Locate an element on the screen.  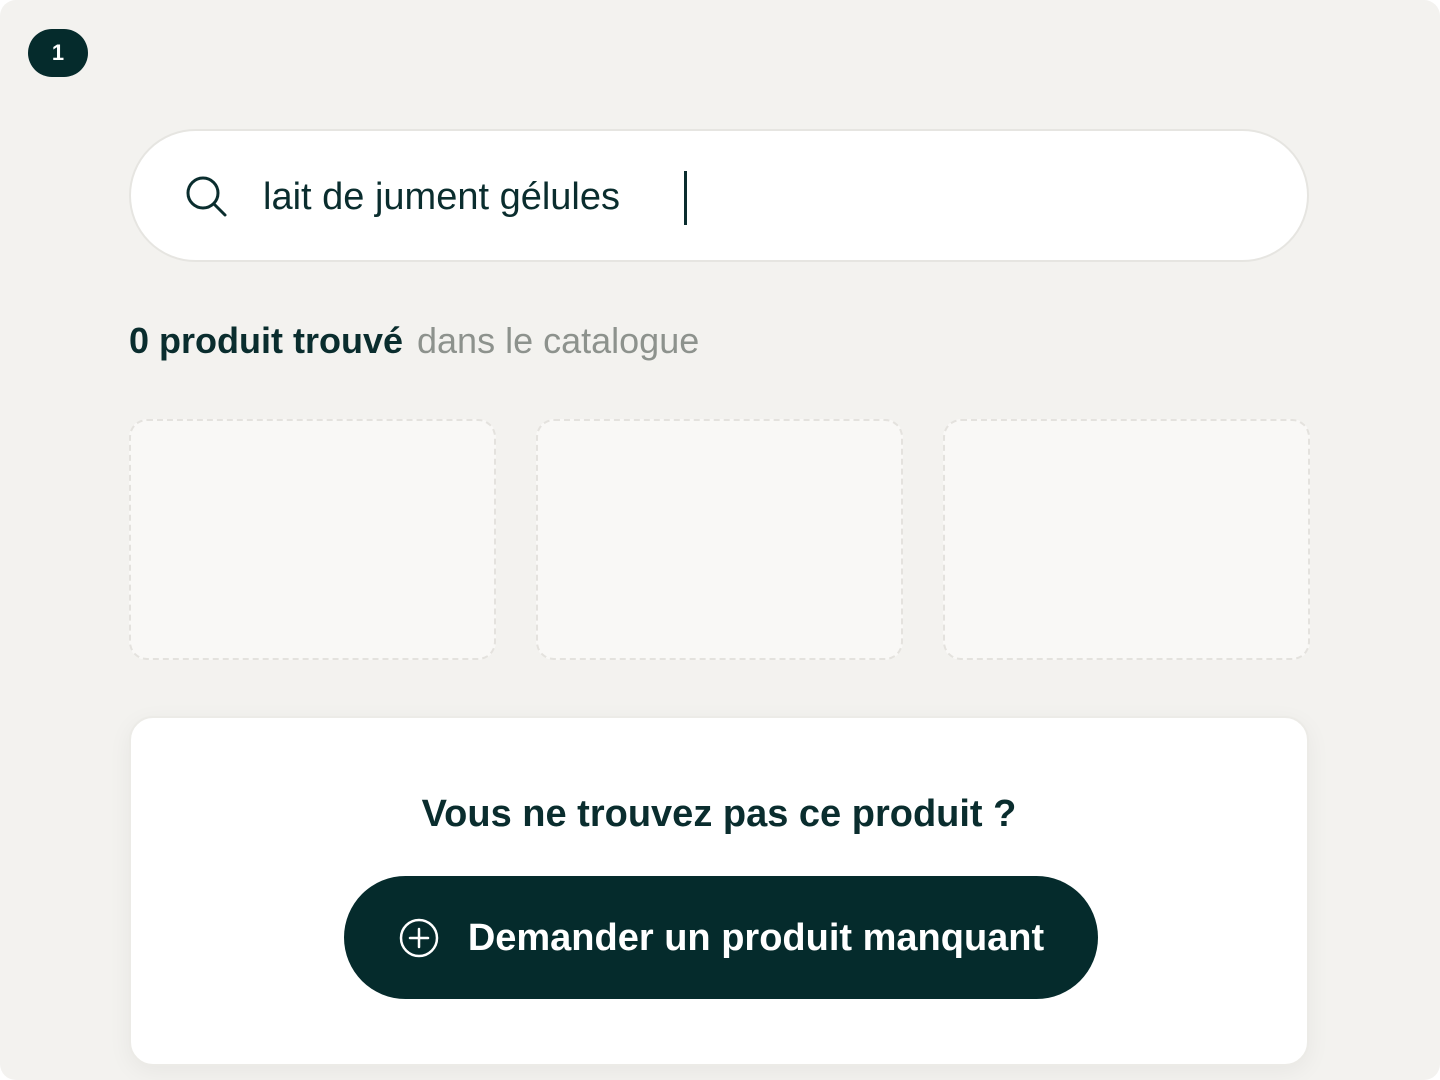
step-number: 1 is located at coordinates (58, 52).